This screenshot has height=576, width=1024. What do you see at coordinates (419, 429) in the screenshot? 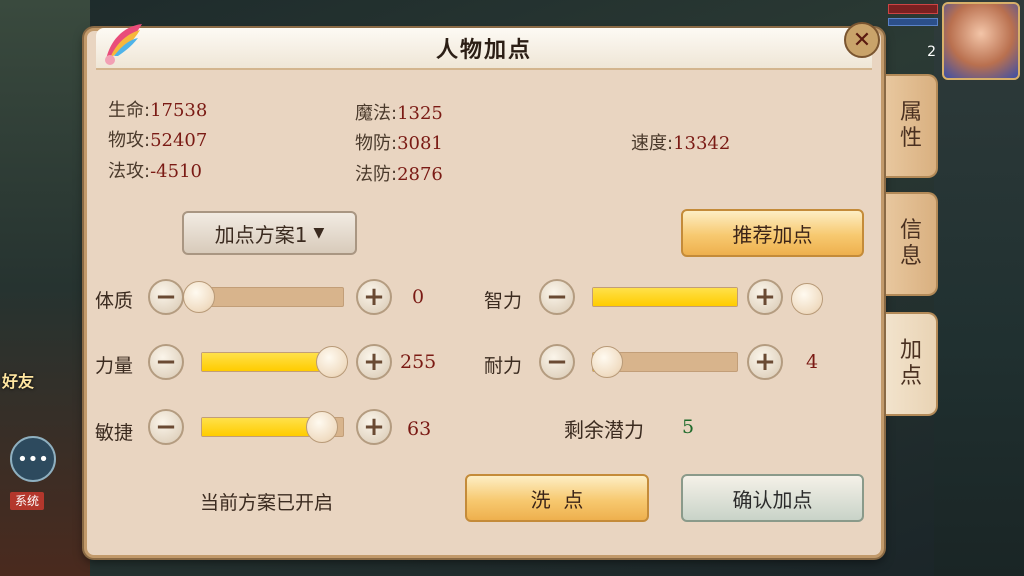
I see `attr-agility-value: 63` at bounding box center [419, 429].